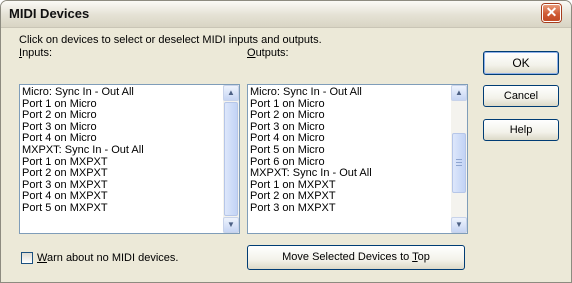 The width and height of the screenshot is (572, 283). Describe the element at coordinates (521, 63) in the screenshot. I see `ok-button: OK` at that location.